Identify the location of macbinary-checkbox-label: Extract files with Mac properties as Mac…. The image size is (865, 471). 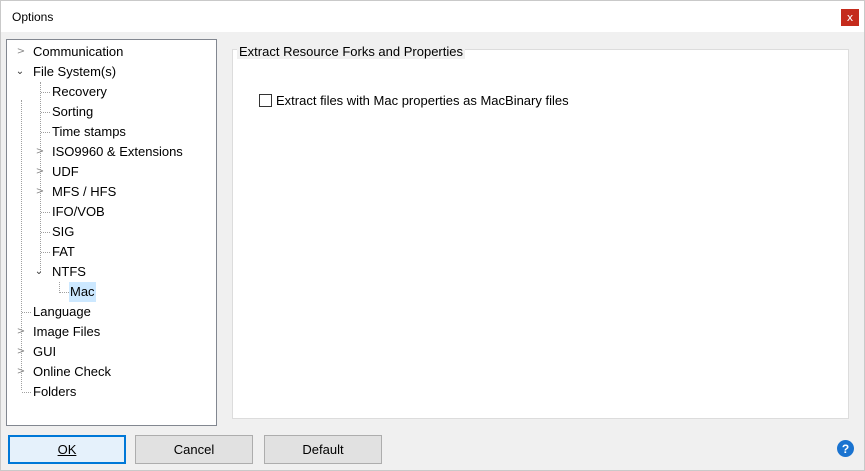
(422, 100).